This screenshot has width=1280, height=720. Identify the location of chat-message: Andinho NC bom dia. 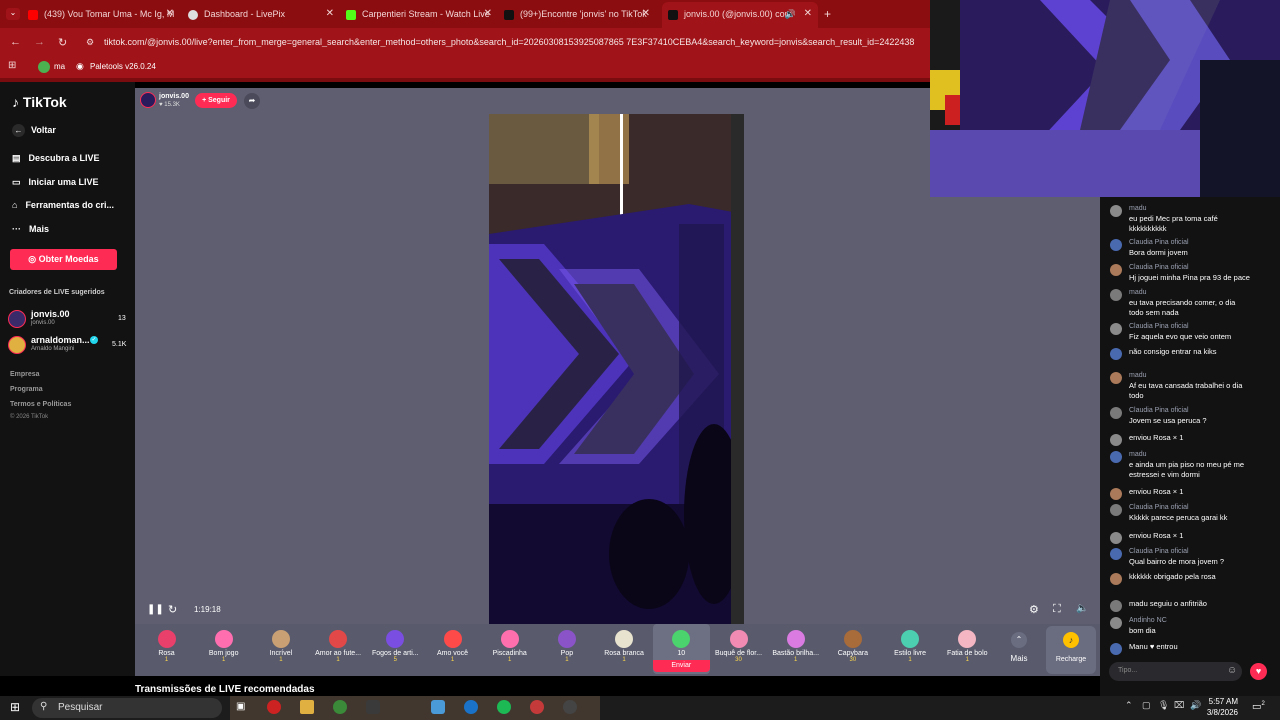
(1192, 628).